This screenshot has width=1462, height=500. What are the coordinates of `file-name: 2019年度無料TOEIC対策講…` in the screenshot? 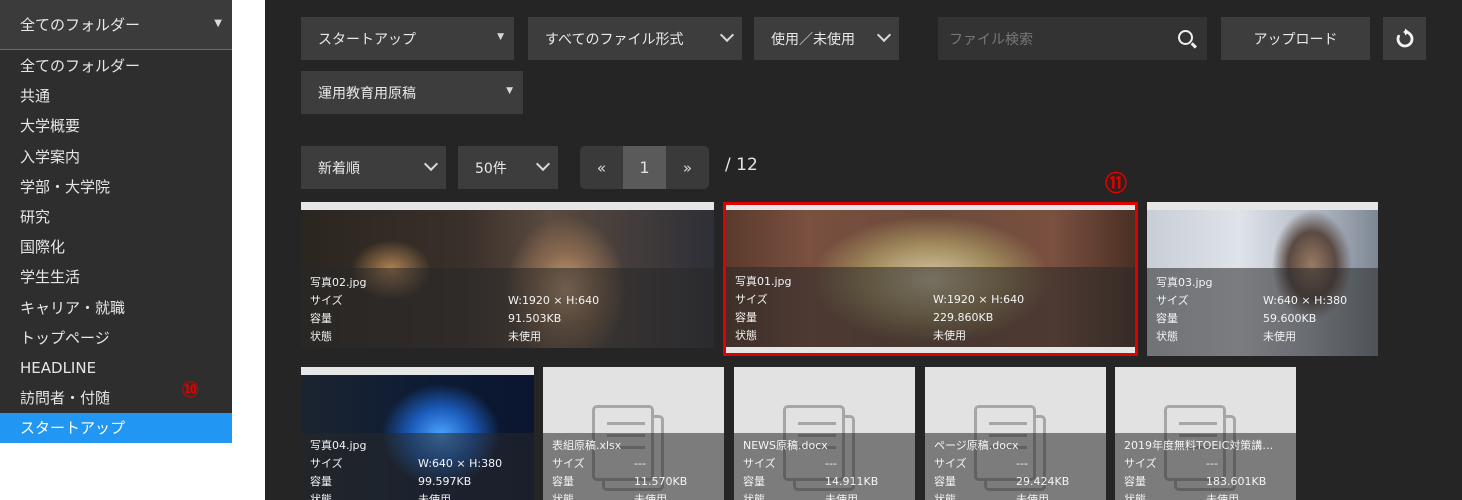 It's located at (1199, 445).